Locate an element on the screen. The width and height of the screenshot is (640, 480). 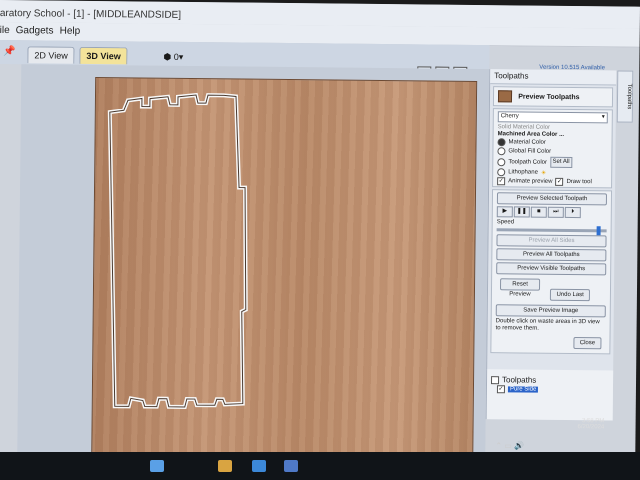
play-icon: ▶ is located at coordinates (504, 212).